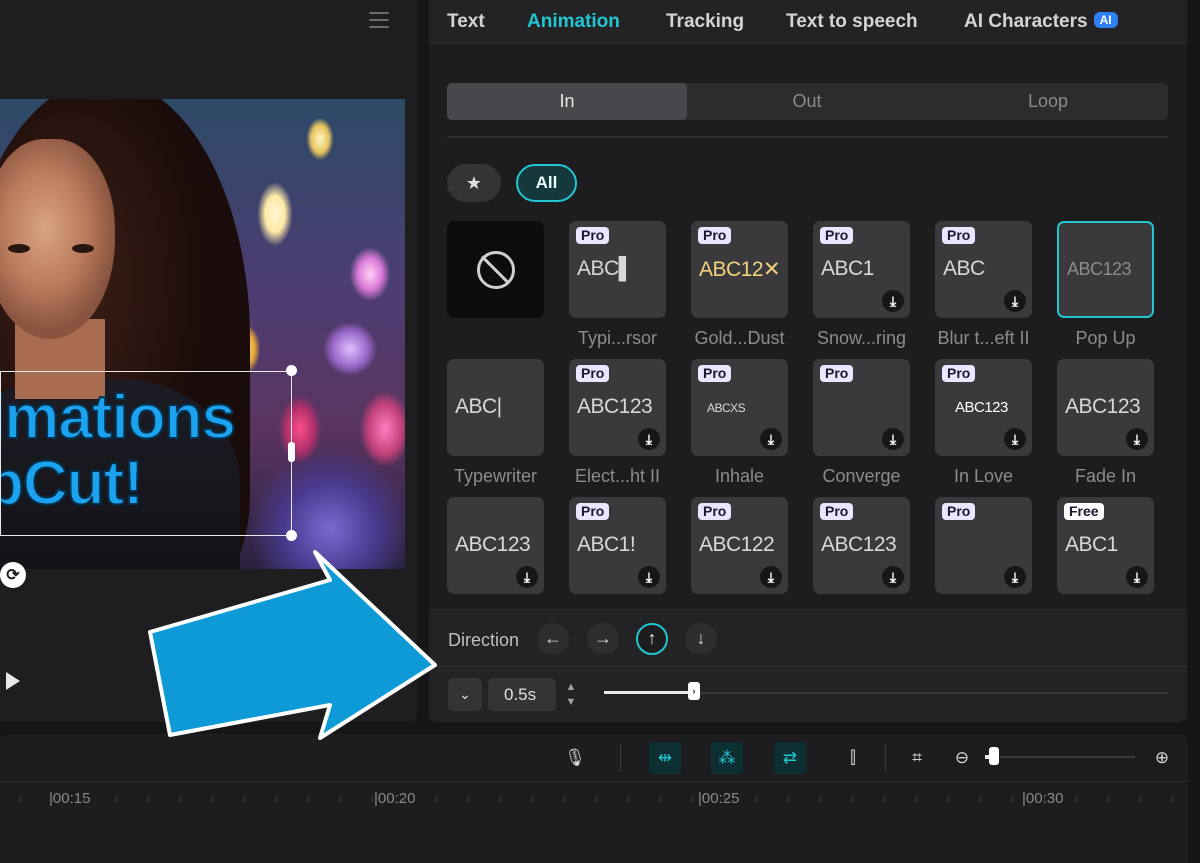 This screenshot has width=1200, height=863. I want to click on animation-card: ABC| Typewriter, so click(508, 428).